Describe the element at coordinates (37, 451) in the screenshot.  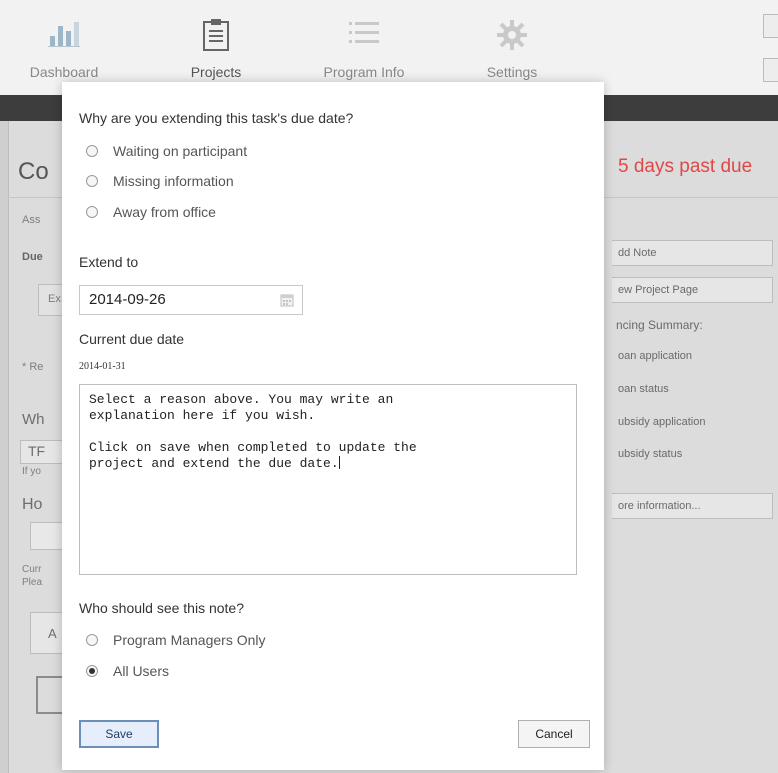
I see `select-field-value: TF` at that location.